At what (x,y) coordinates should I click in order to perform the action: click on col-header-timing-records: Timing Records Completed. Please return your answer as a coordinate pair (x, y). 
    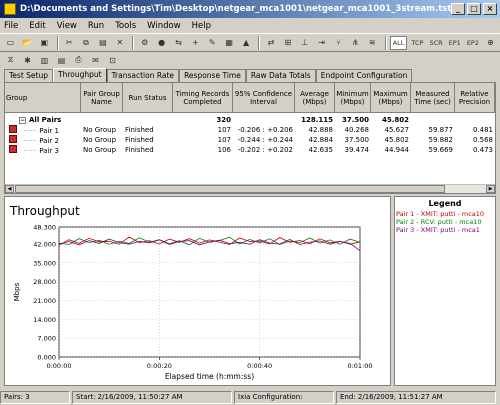
    Looking at the image, I should click on (203, 97).